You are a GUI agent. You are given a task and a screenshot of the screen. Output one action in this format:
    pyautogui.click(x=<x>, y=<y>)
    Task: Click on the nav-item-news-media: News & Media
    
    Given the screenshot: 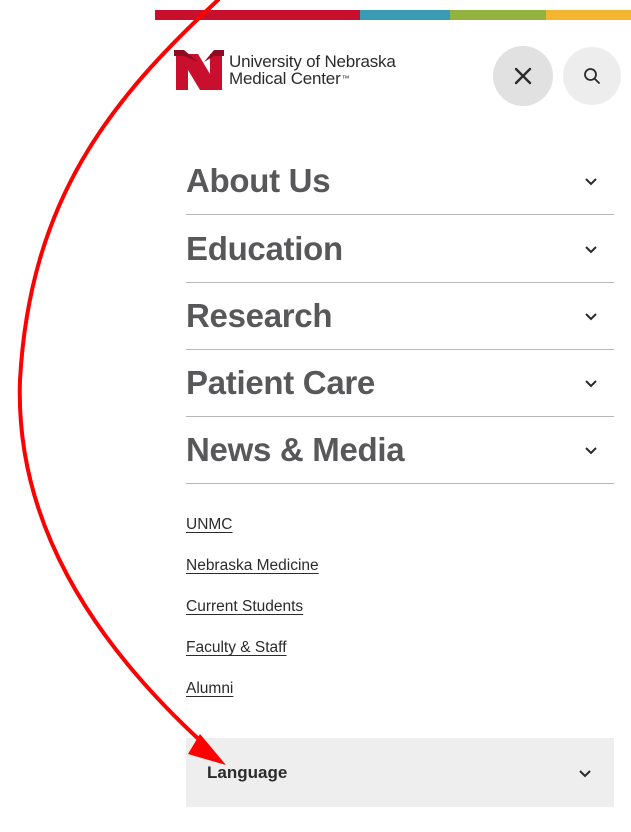 What is the action you would take?
    pyautogui.click(x=400, y=450)
    